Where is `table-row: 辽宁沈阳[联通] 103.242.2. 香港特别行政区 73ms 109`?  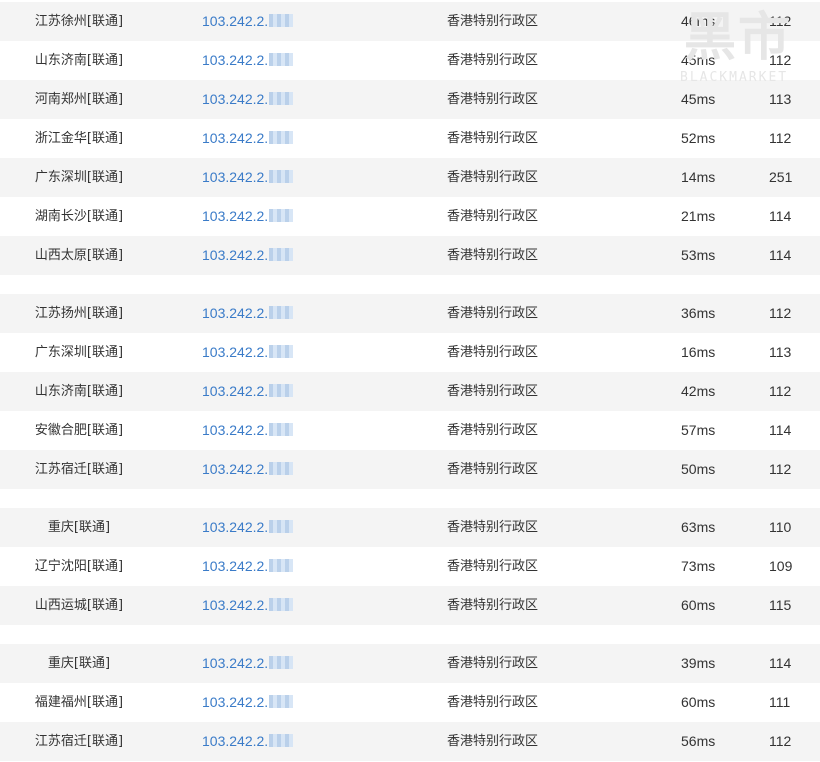
table-row: 辽宁沈阳[联通] 103.242.2. 香港特别行政区 73ms 109 is located at coordinates (410, 566).